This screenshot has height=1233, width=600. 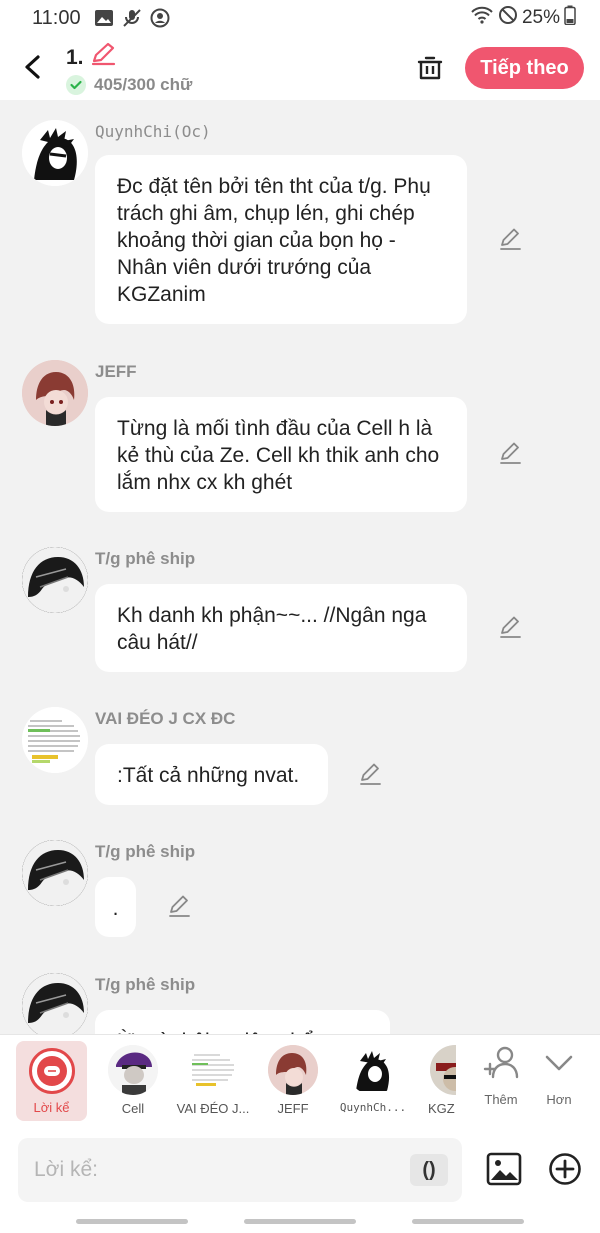 I want to click on dnd-icon, so click(x=508, y=18).